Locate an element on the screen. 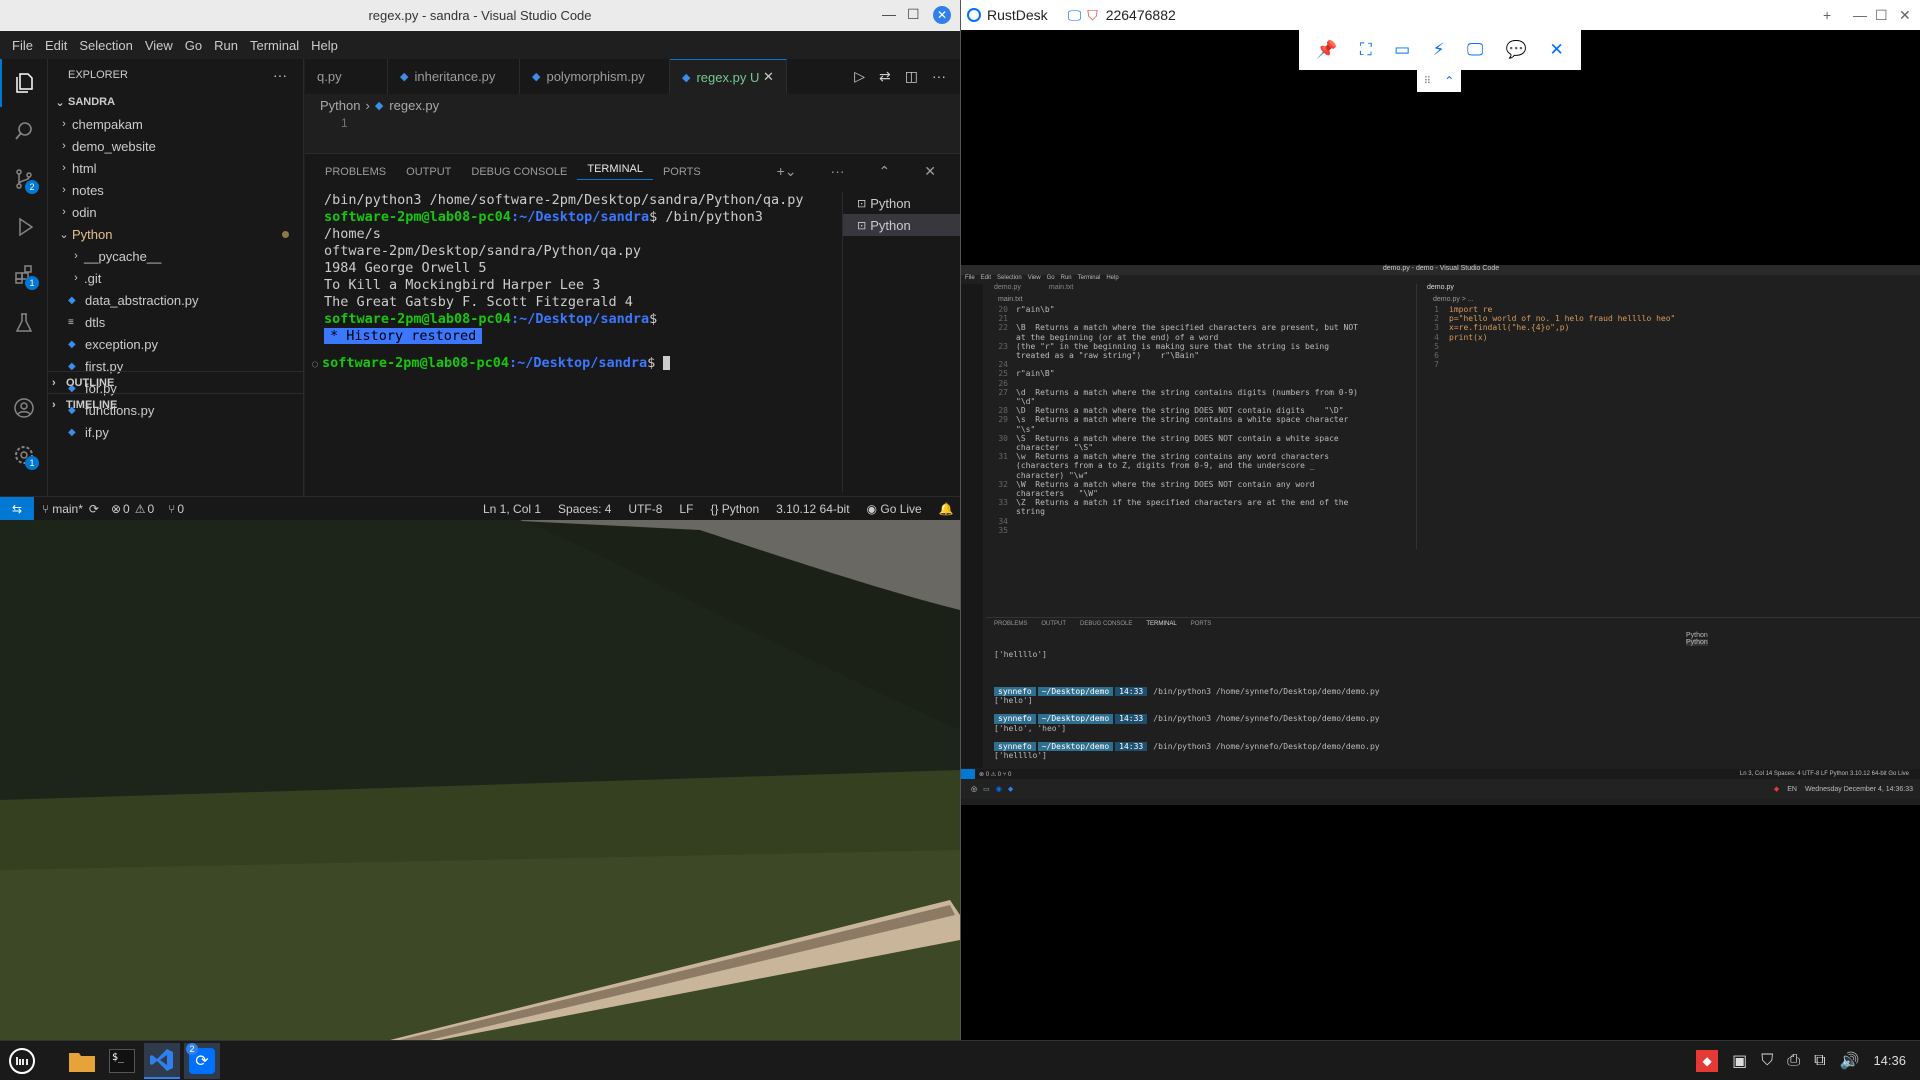  remote-indicator-icon: ⇆ is located at coordinates (17, 508).